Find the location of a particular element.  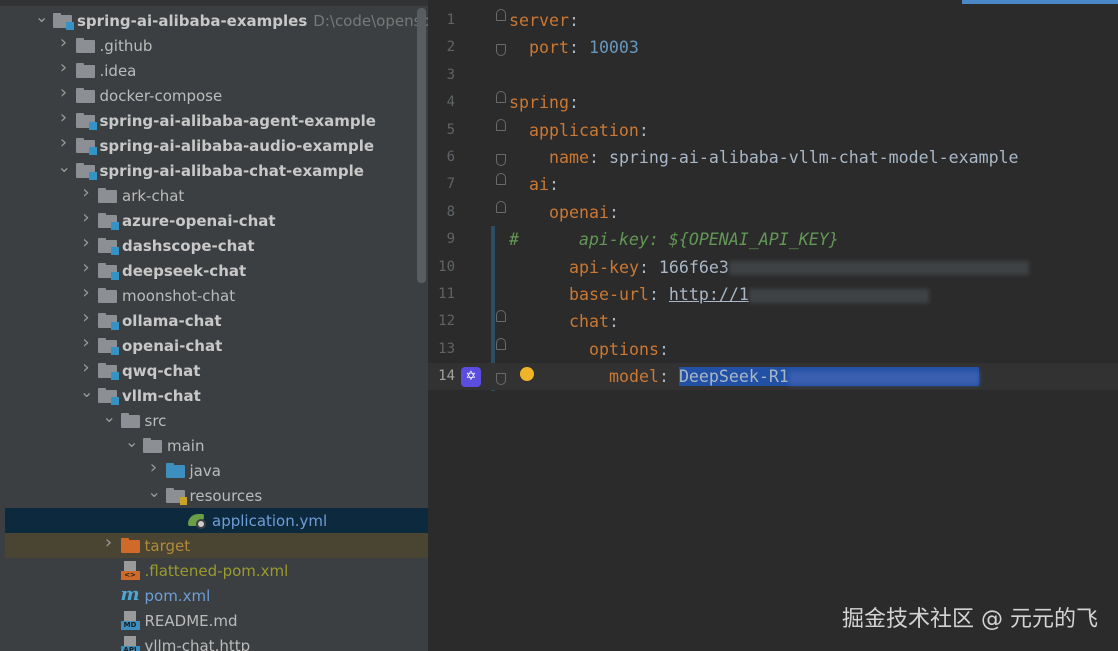

code-line: # api-key: ${OPENAI_API_KEY} is located at coordinates (674, 239).